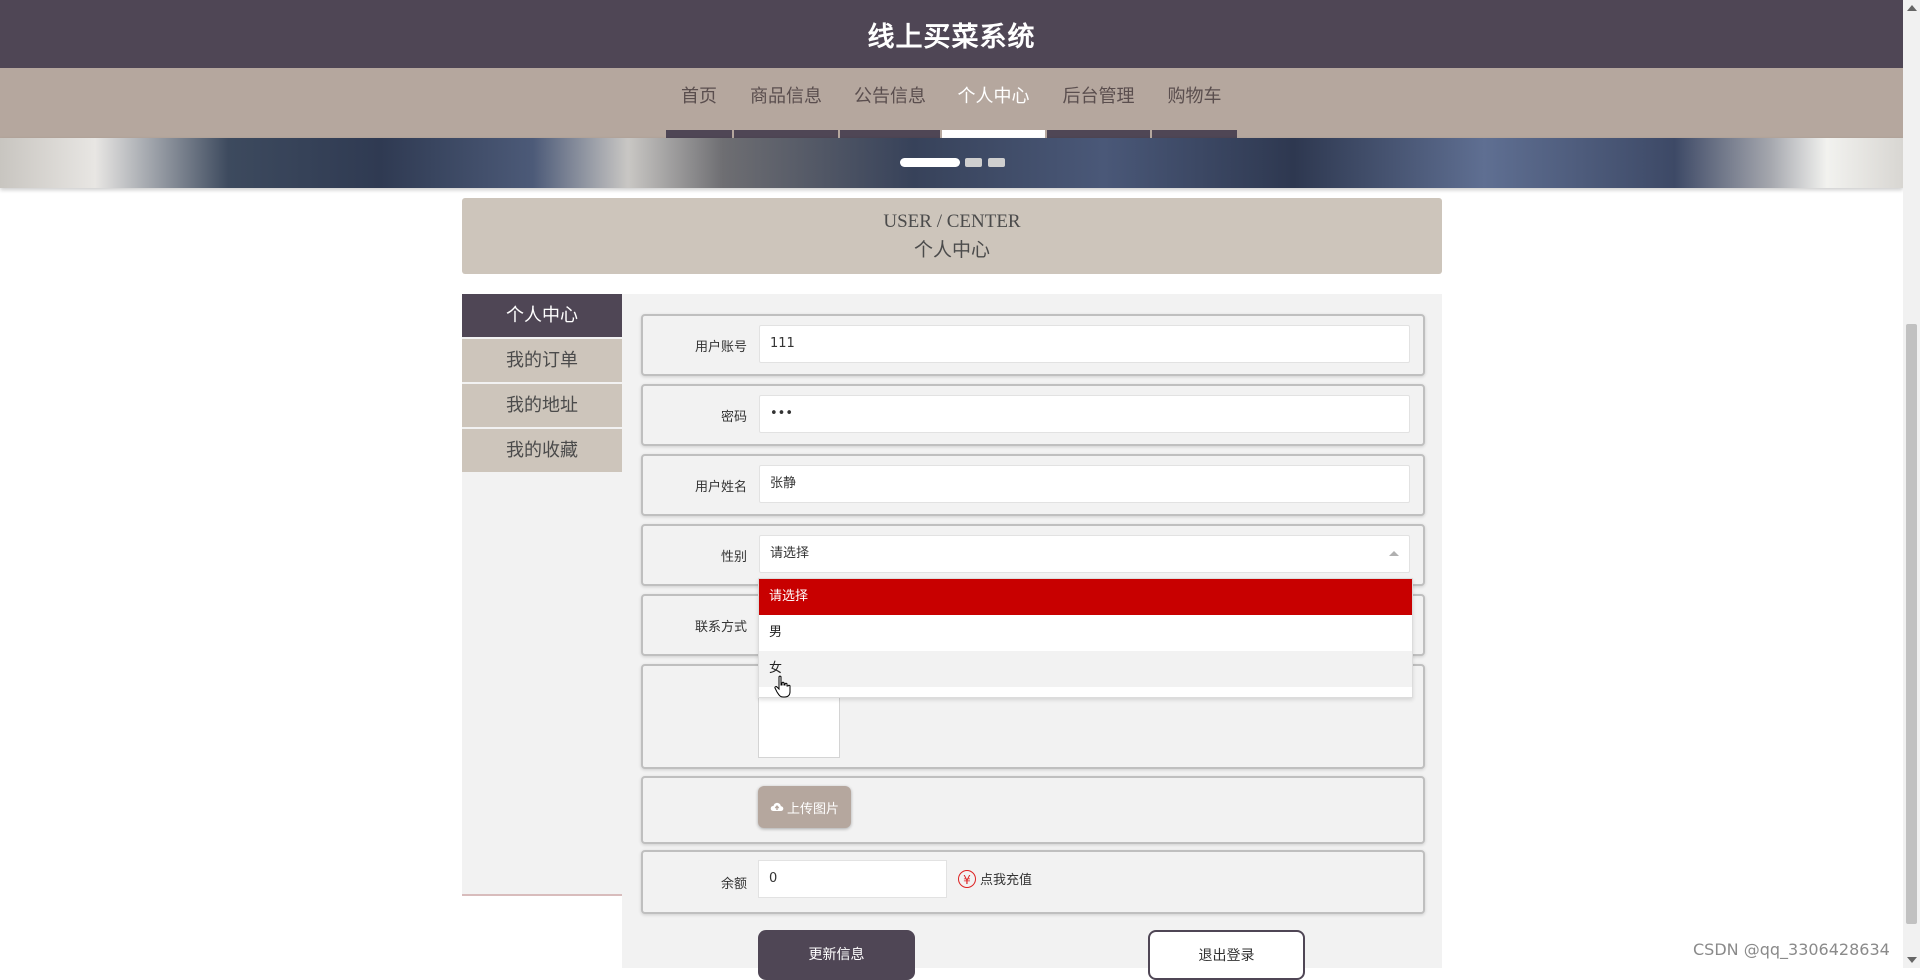 This screenshot has width=1920, height=980. I want to click on name-label: 用户姓名, so click(720, 487).